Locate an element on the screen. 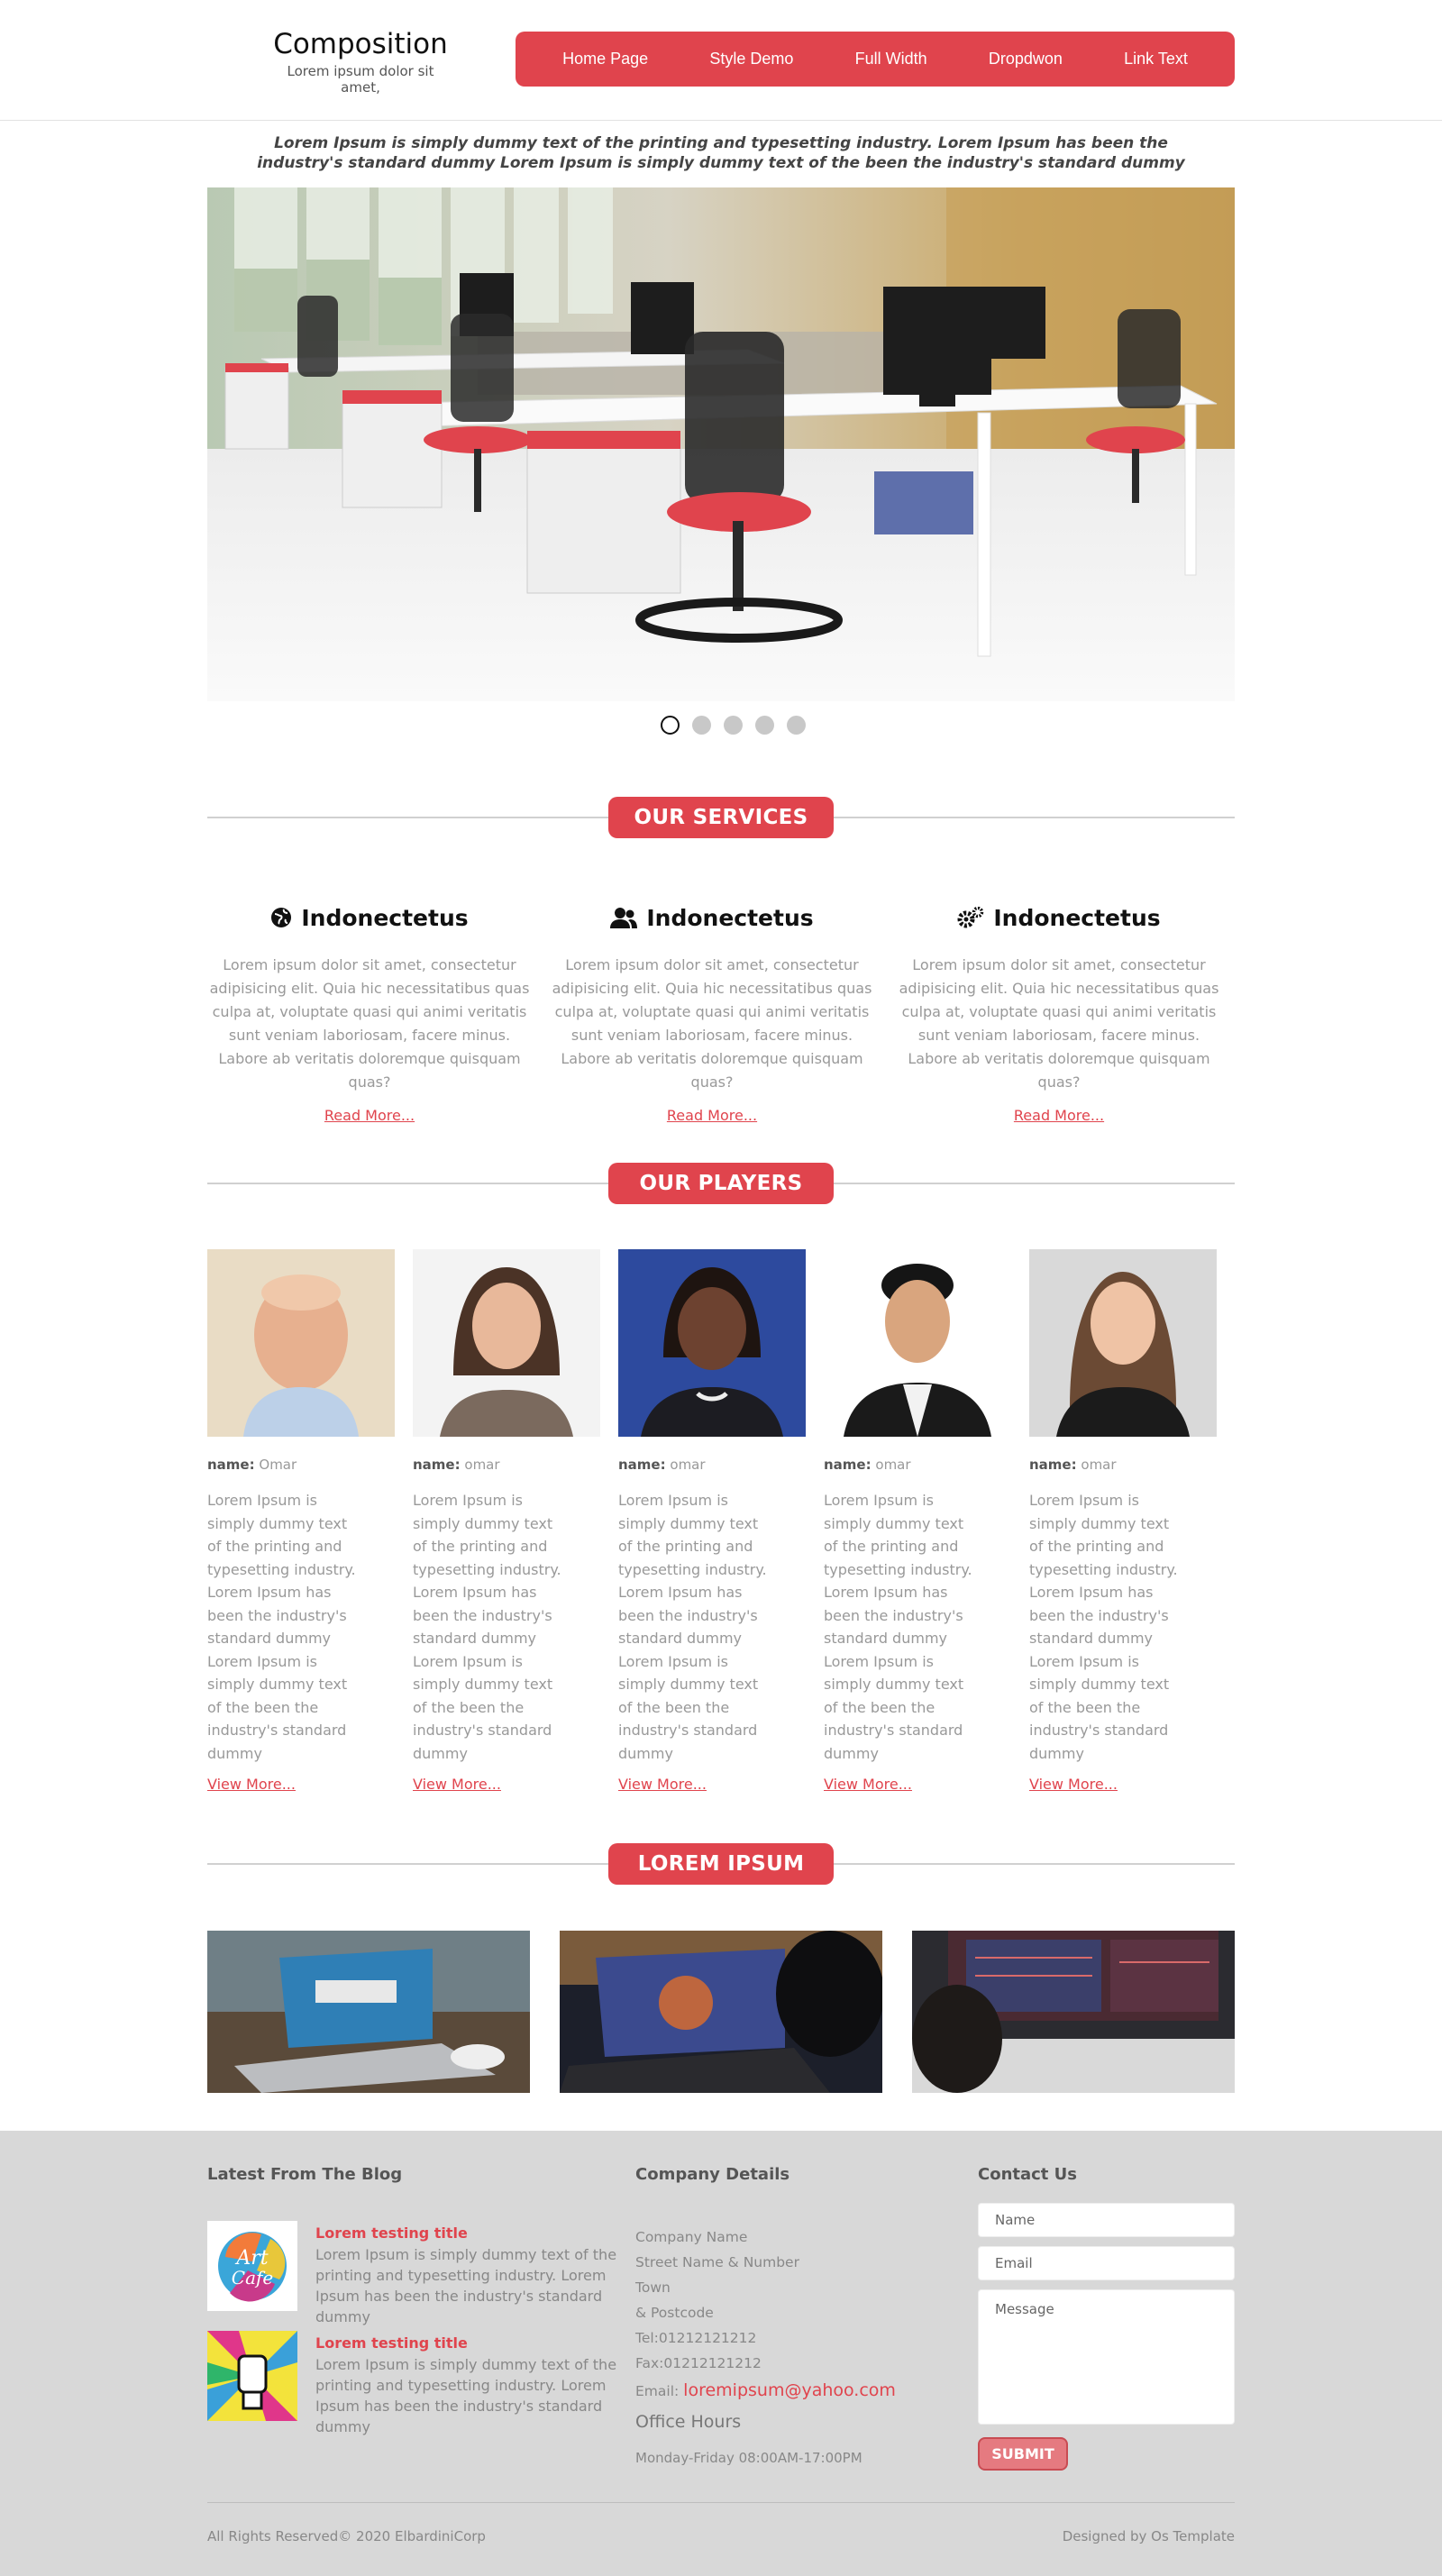  svg-text: Cafe is located at coordinates (252, 2277).